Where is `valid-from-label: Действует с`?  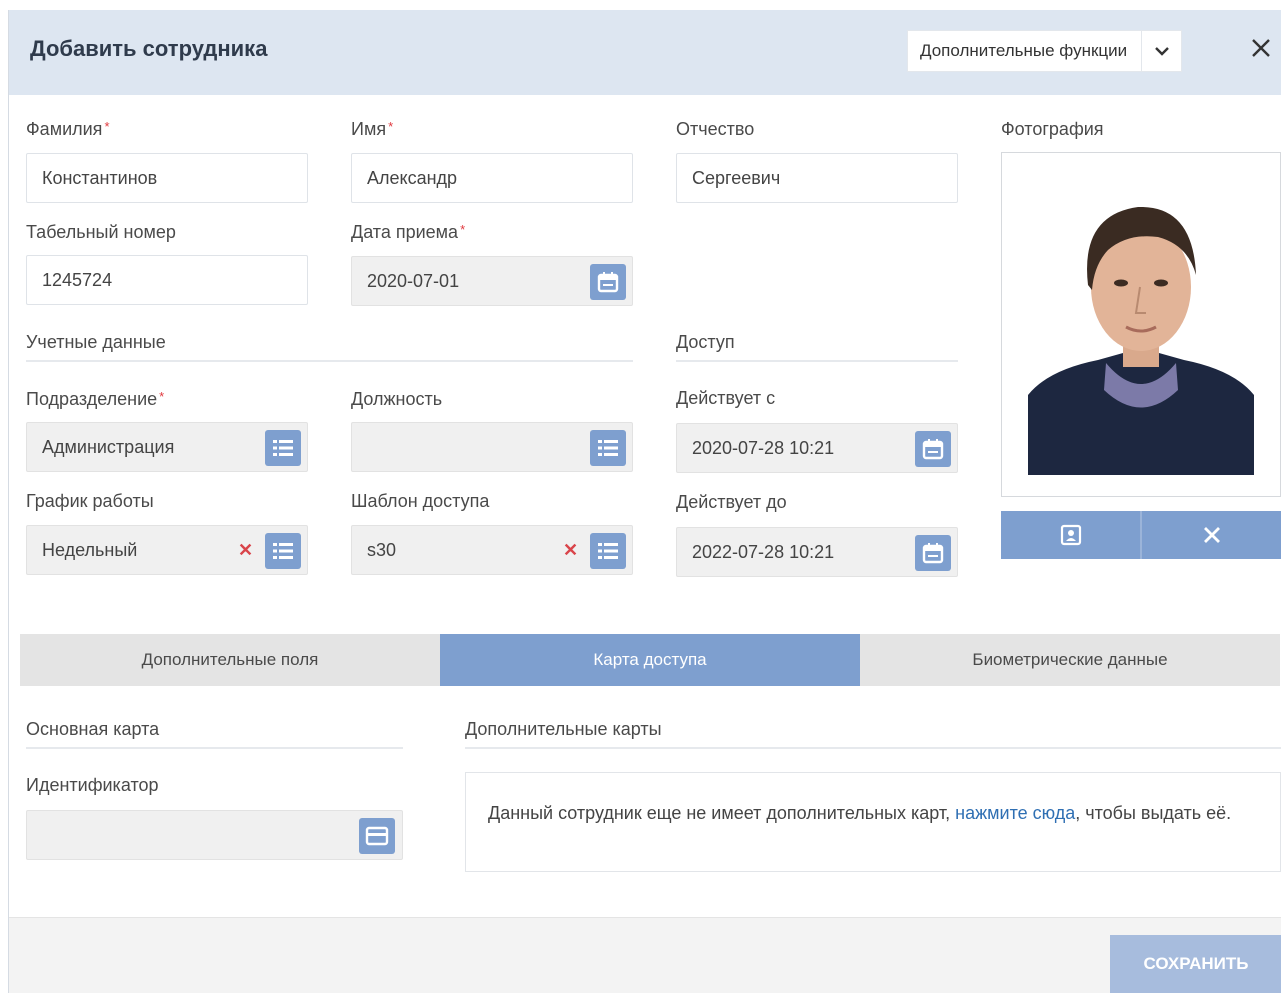 valid-from-label: Действует с is located at coordinates (726, 398).